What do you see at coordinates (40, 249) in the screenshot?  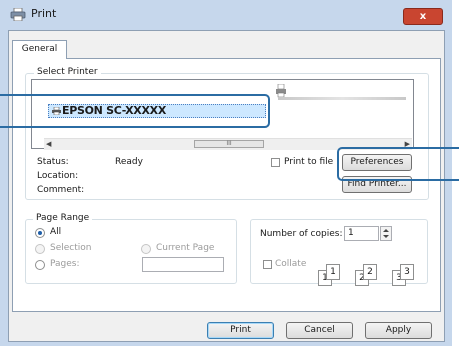 I see `page-range-selection-radio` at bounding box center [40, 249].